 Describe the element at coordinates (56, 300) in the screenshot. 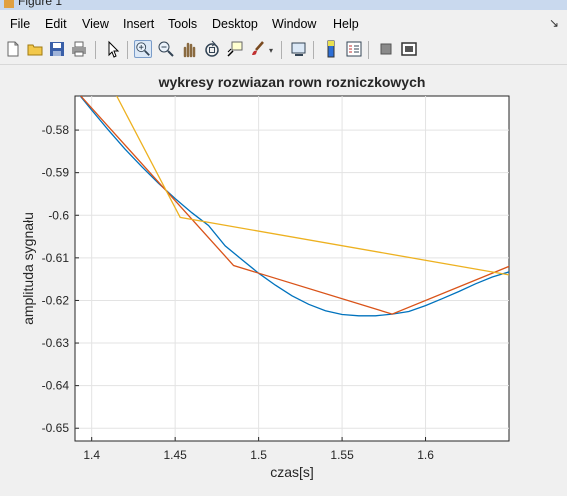

I see `y-tick-label: -0.62` at that location.